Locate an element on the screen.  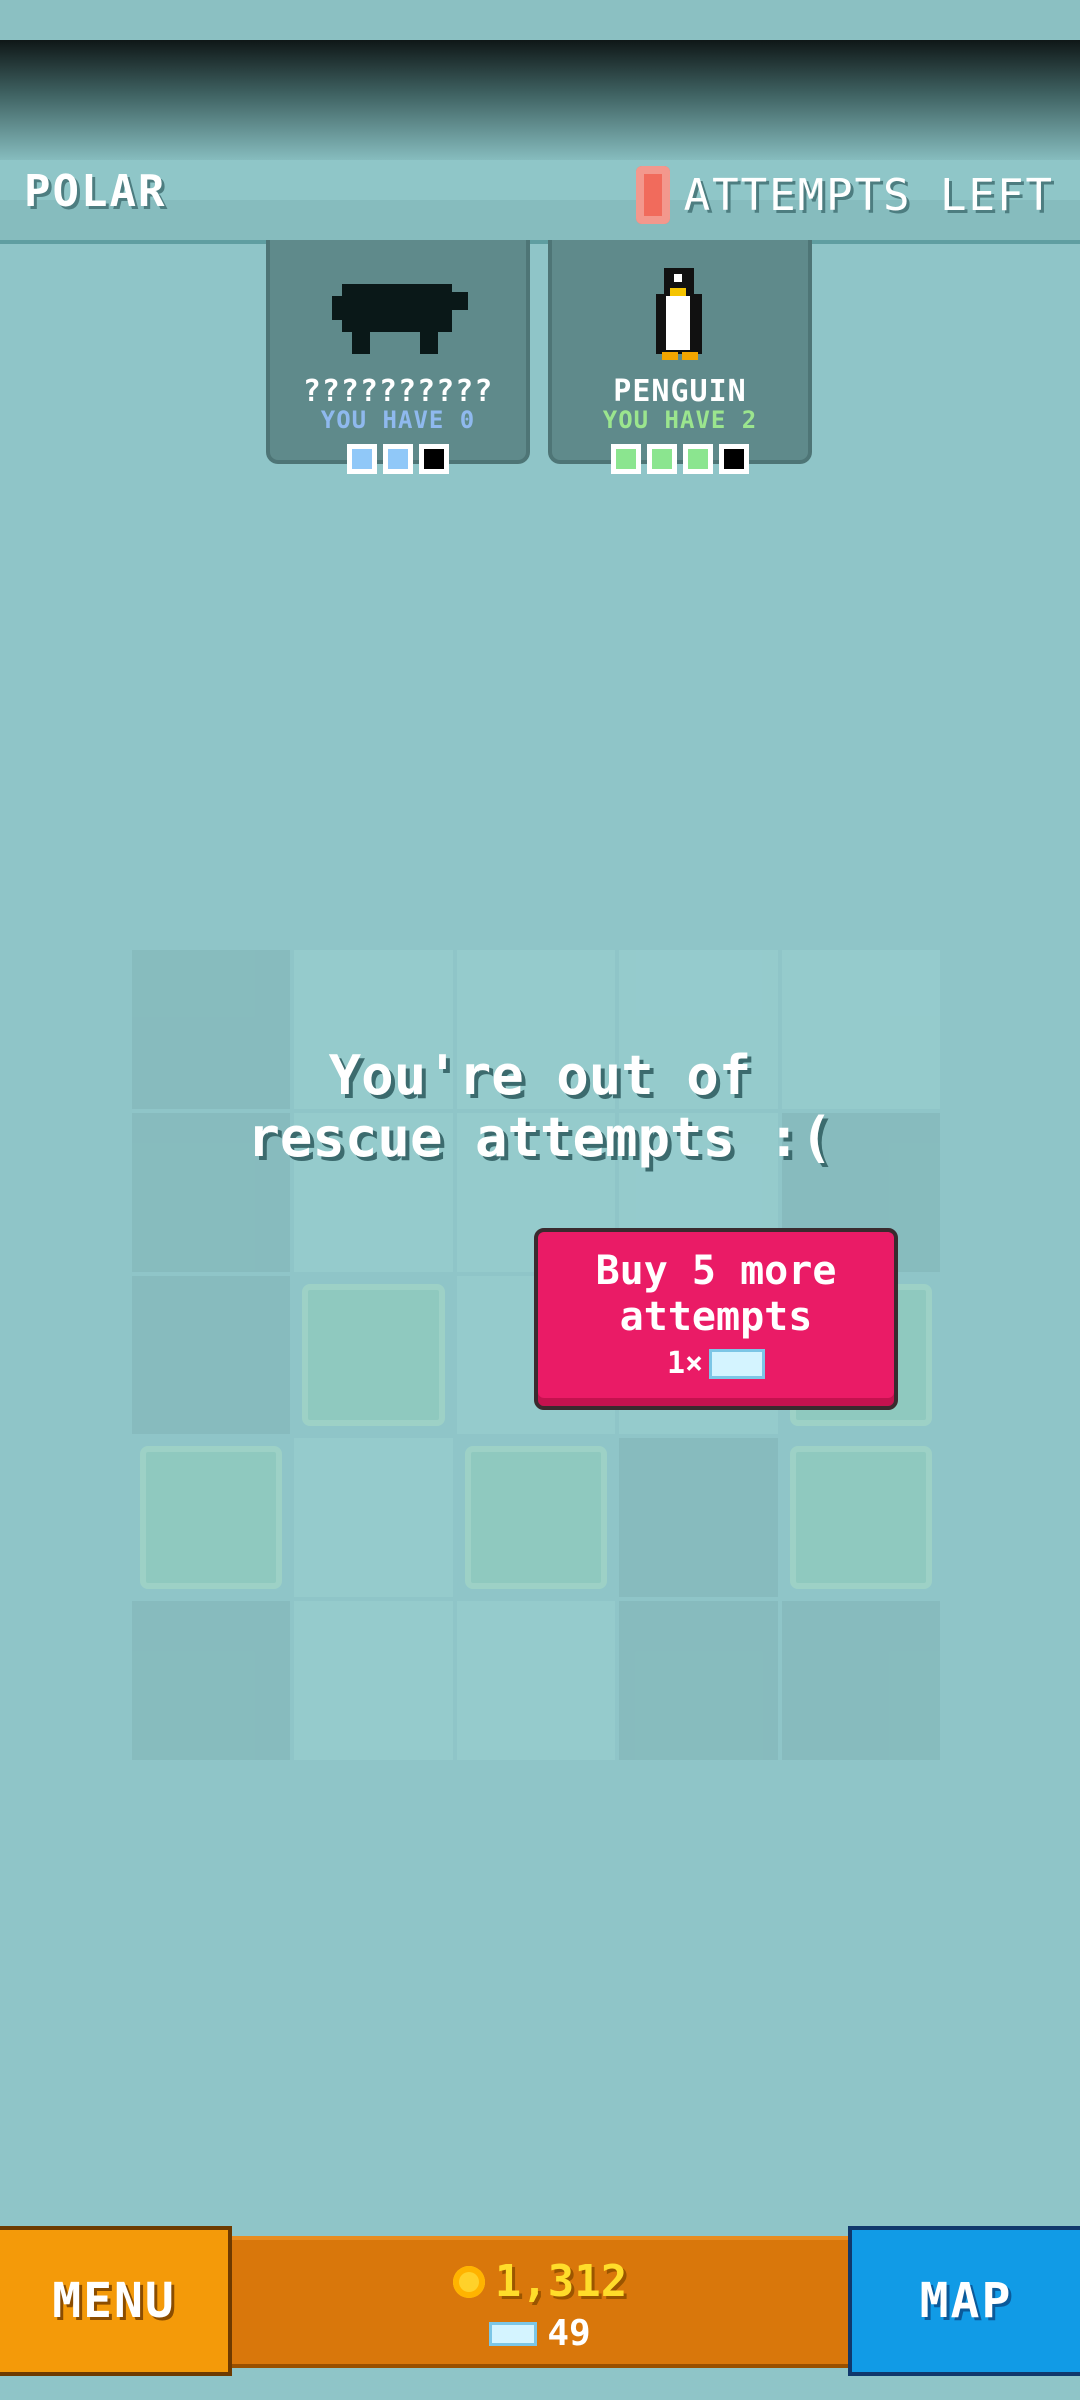
coin-icon is located at coordinates (468, 2281).